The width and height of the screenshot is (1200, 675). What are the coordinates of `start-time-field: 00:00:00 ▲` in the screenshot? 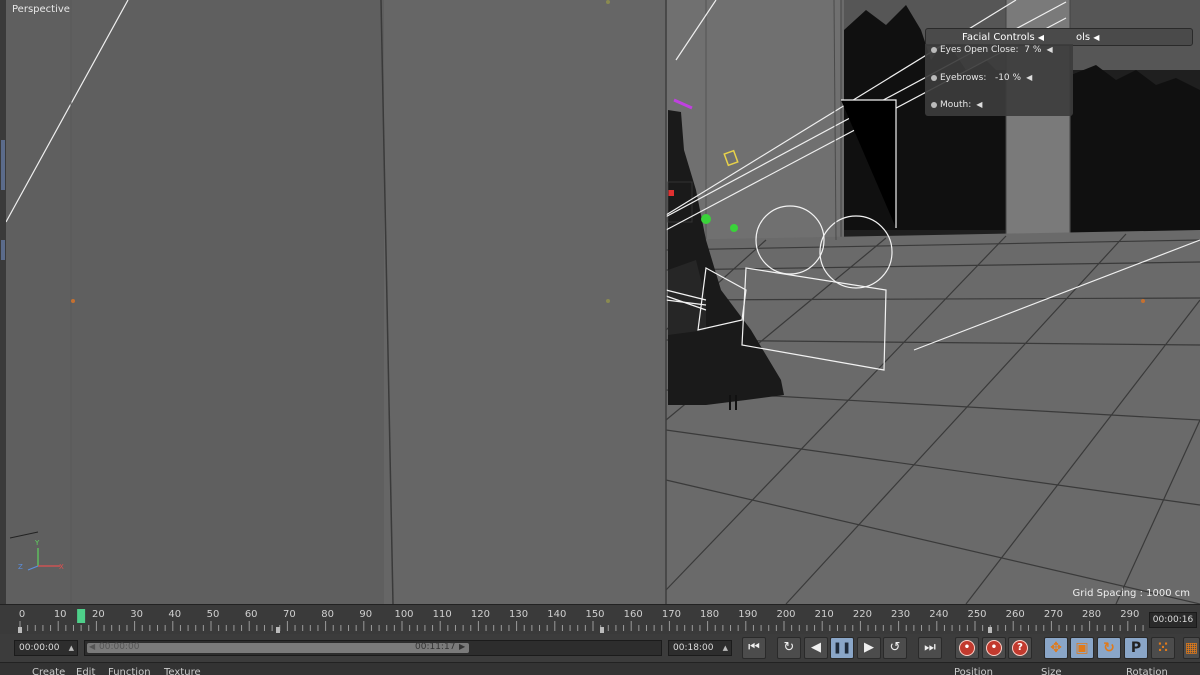 It's located at (46, 648).